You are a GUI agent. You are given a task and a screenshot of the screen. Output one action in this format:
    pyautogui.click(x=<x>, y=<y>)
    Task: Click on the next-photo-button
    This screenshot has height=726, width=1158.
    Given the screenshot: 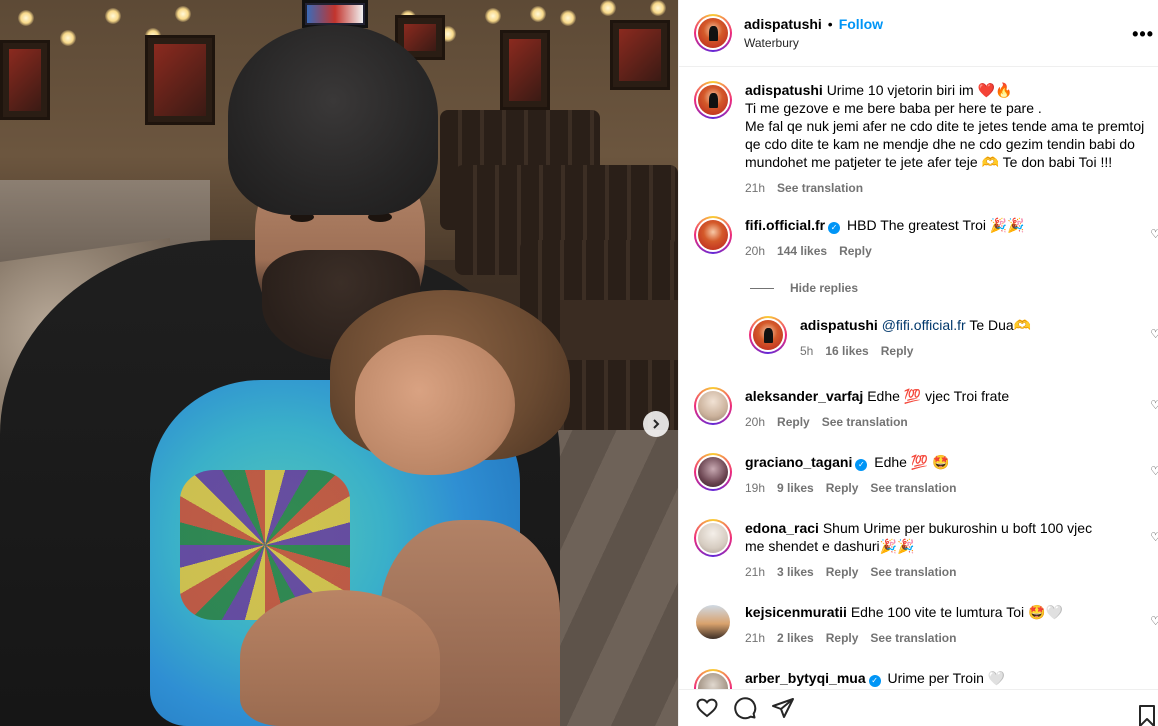 What is the action you would take?
    pyautogui.click(x=656, y=424)
    